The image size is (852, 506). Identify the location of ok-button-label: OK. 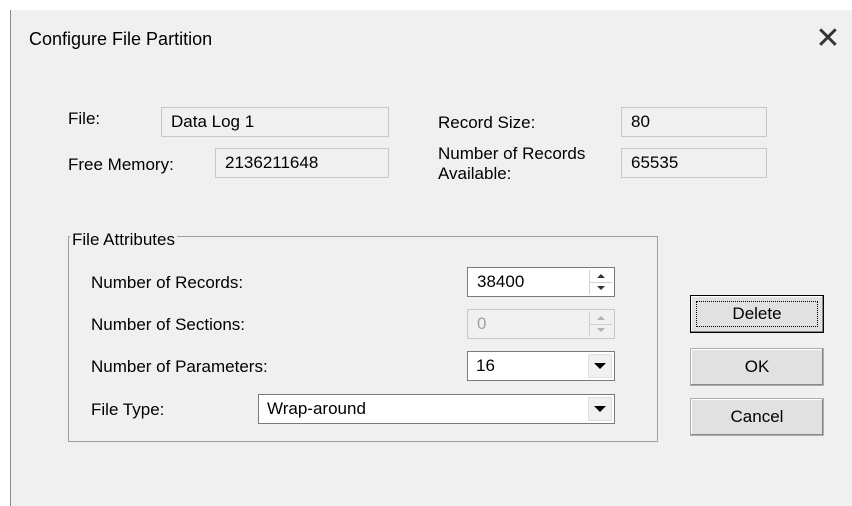
(757, 366).